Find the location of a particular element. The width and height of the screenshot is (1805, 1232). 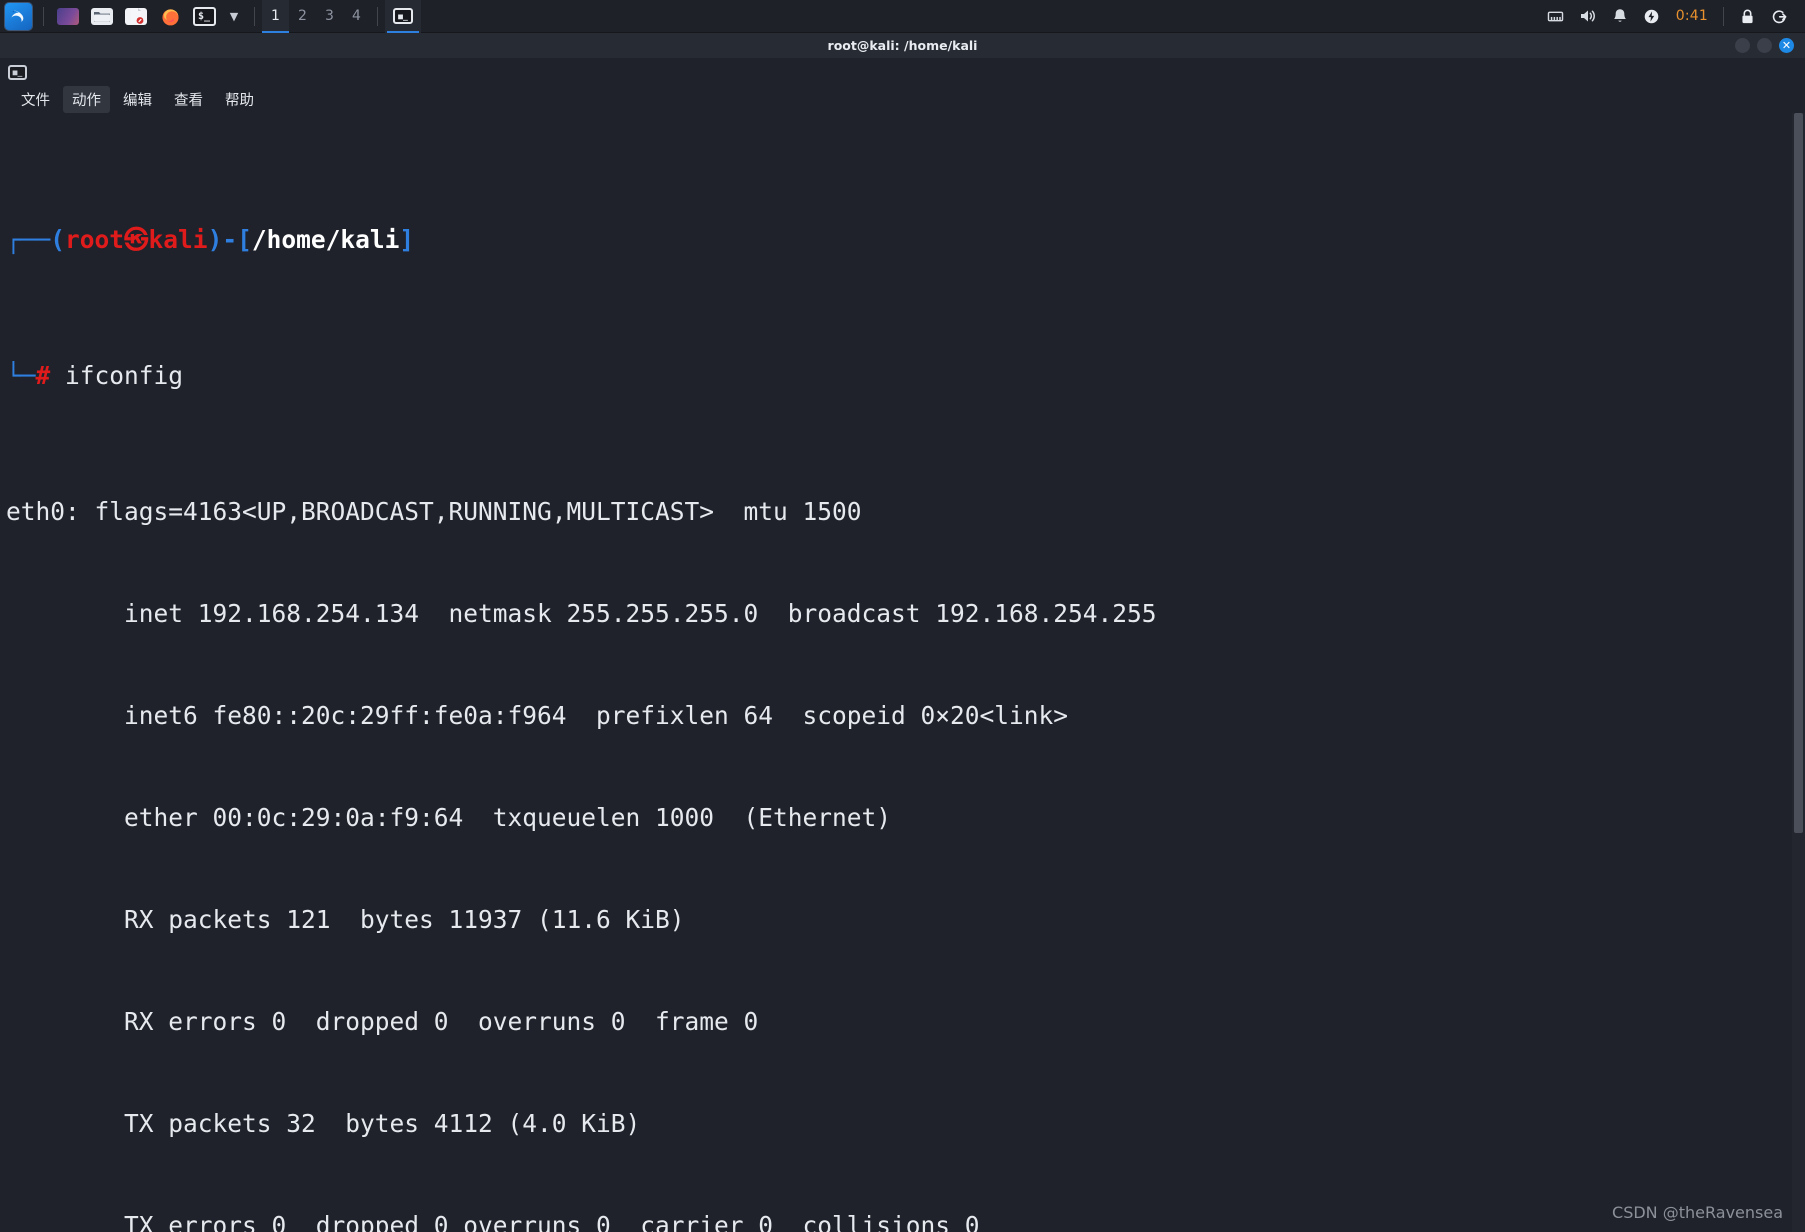

firefox-button is located at coordinates (170, 16).